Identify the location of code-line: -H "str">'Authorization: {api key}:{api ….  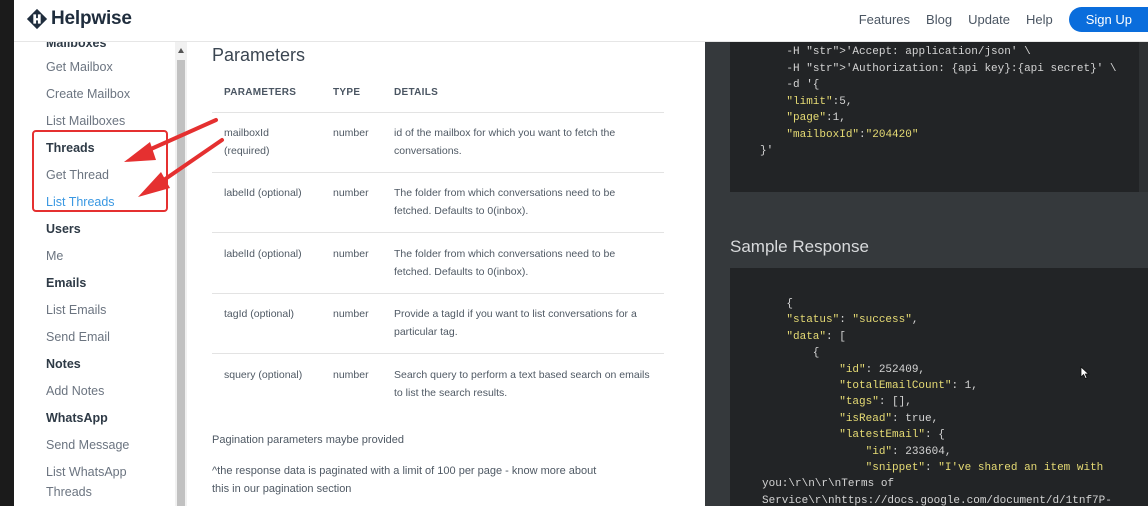
(938, 68).